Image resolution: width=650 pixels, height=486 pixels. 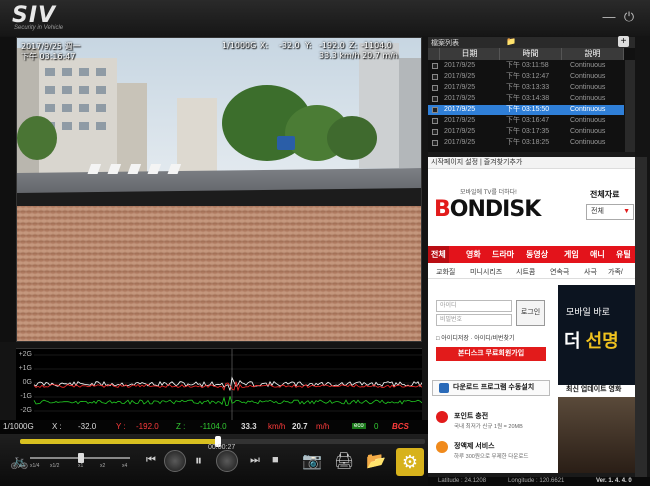 I want to click on speed-x4: x4, so click(x=125, y=466).